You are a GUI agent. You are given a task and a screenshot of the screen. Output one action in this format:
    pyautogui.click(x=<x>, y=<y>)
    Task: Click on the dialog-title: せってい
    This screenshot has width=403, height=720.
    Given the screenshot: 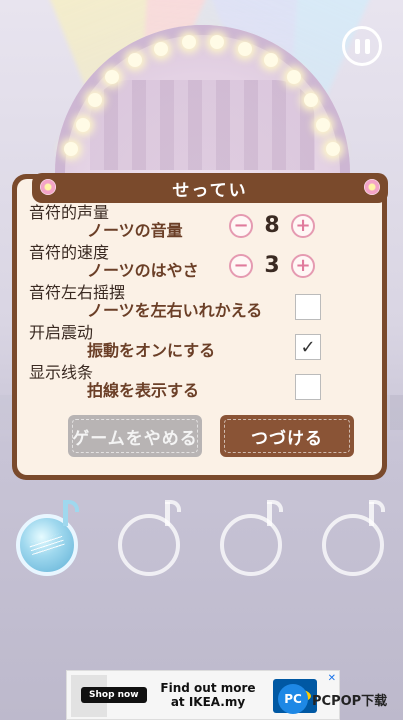 What is the action you would take?
    pyautogui.click(x=210, y=190)
    